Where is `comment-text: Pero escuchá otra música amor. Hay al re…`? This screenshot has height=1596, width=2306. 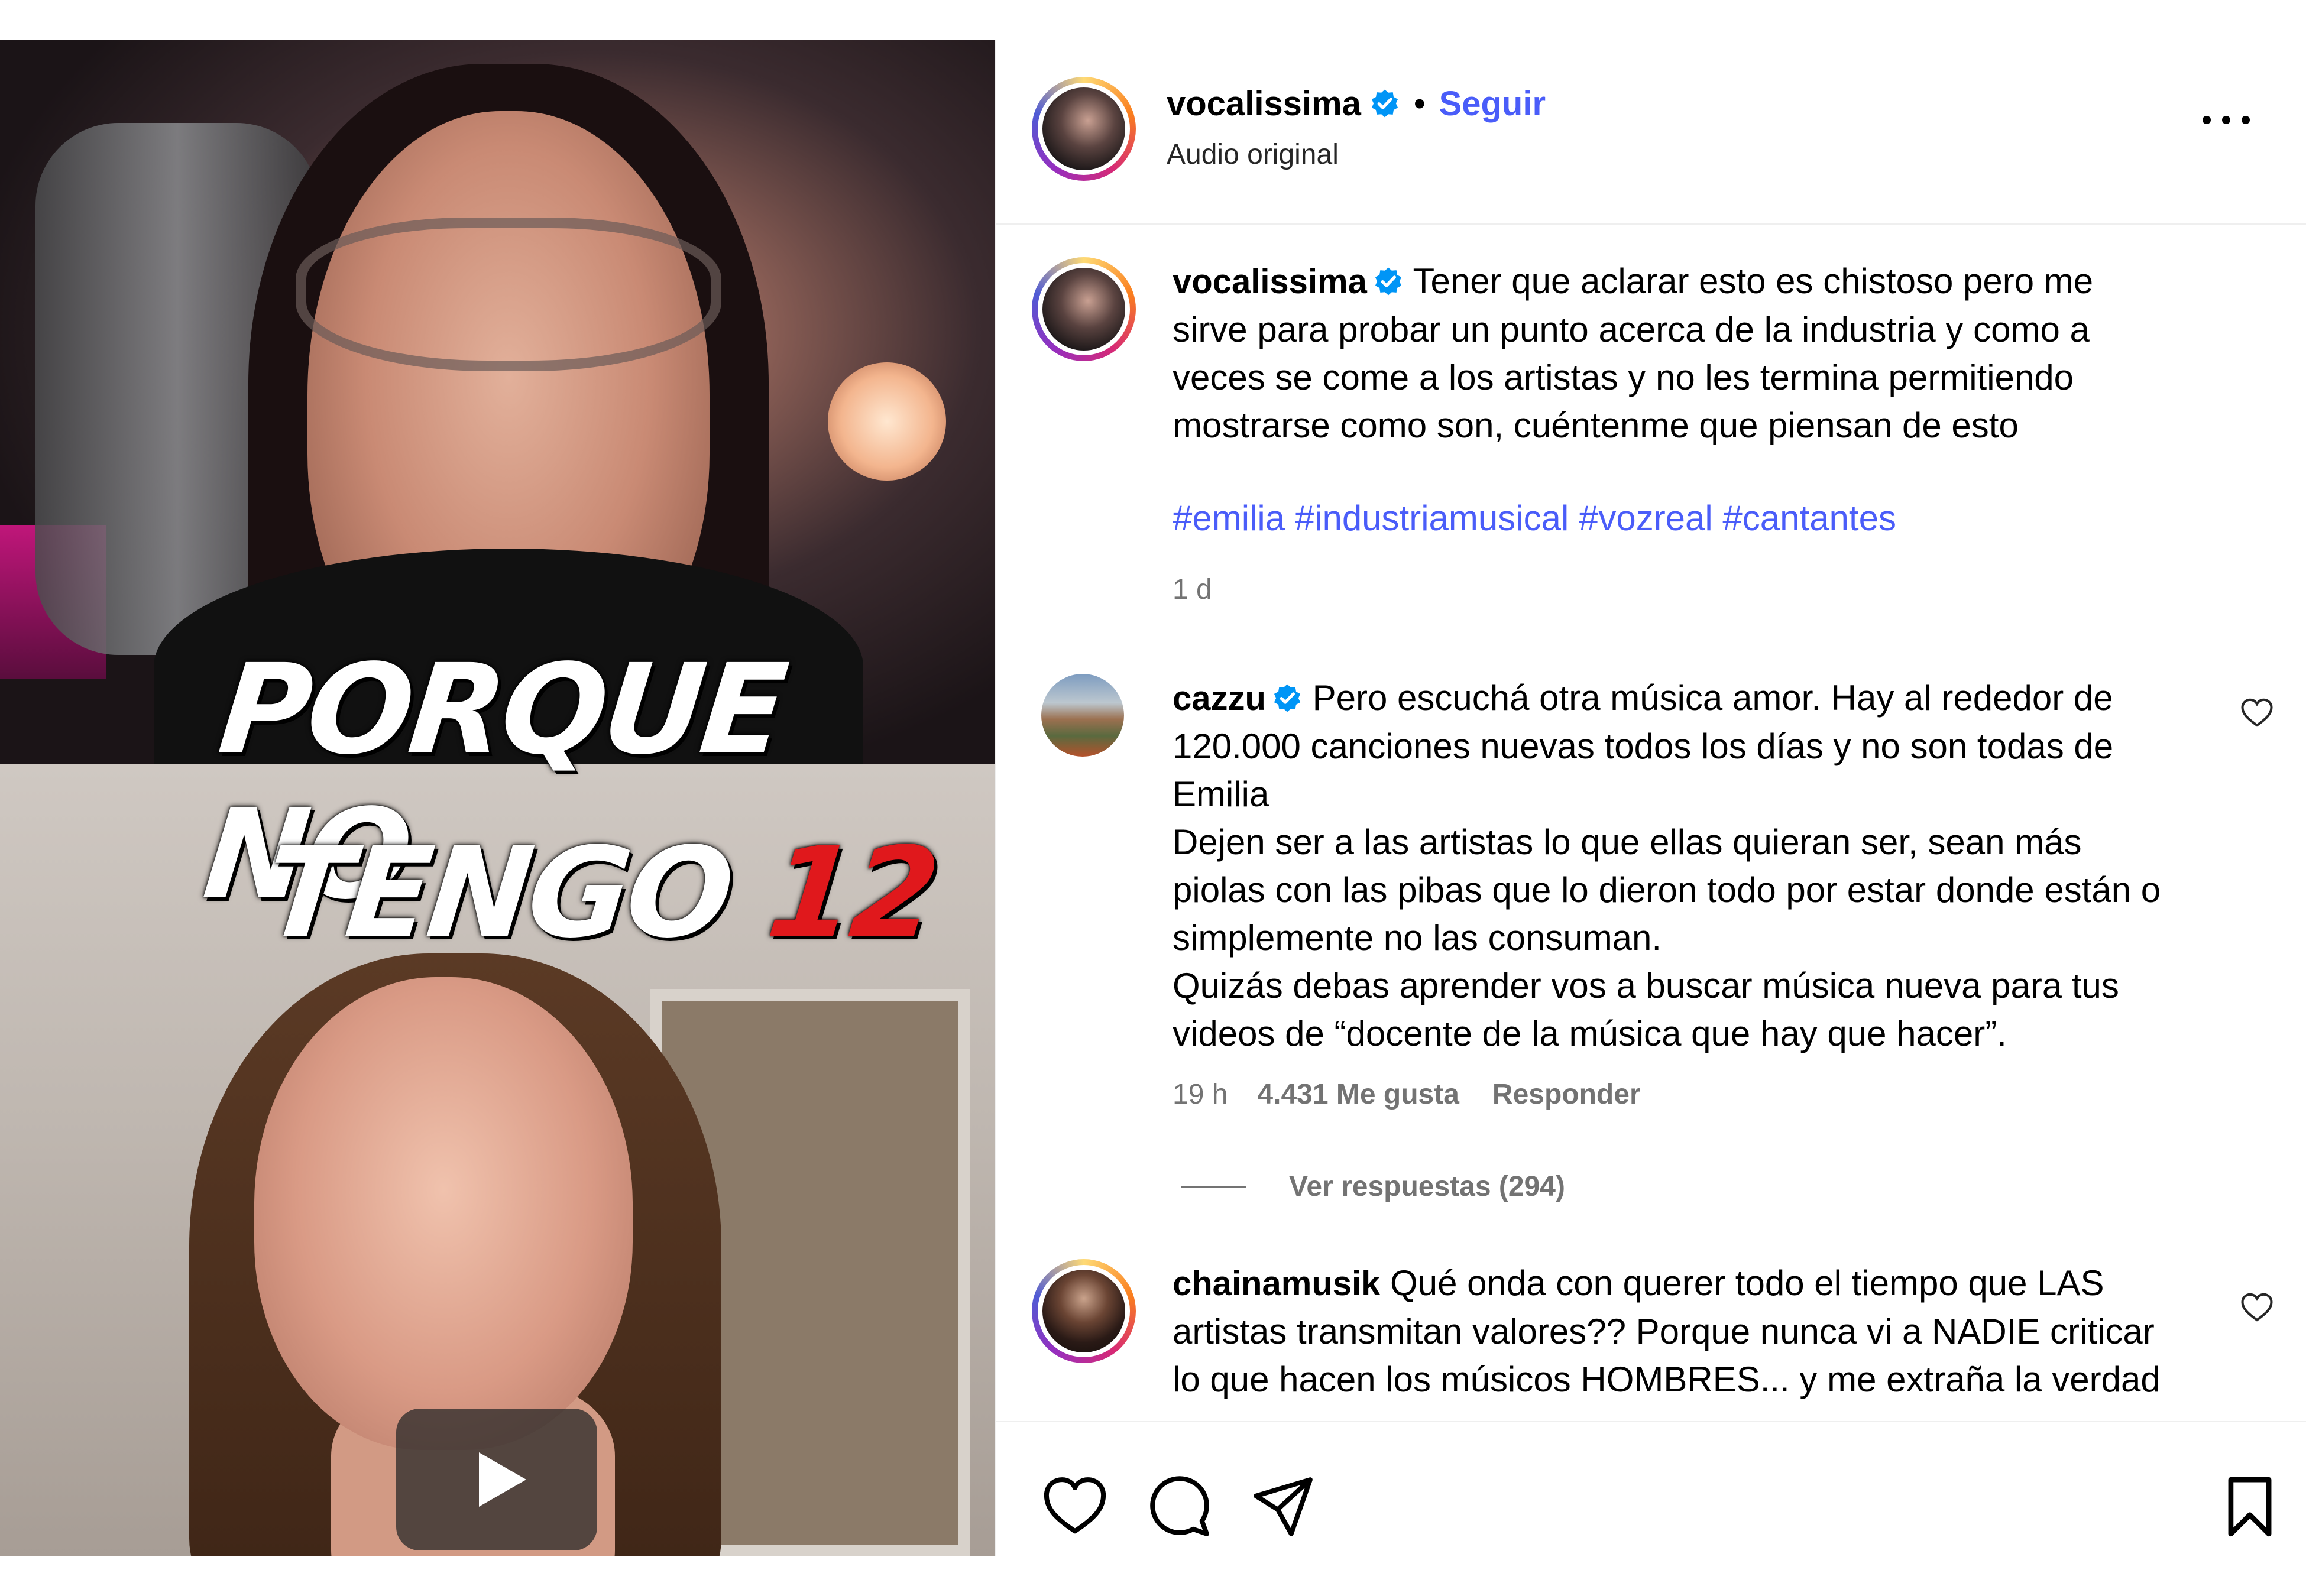
comment-text: Pero escuchá otra música amor. Hay al re… is located at coordinates (1667, 865).